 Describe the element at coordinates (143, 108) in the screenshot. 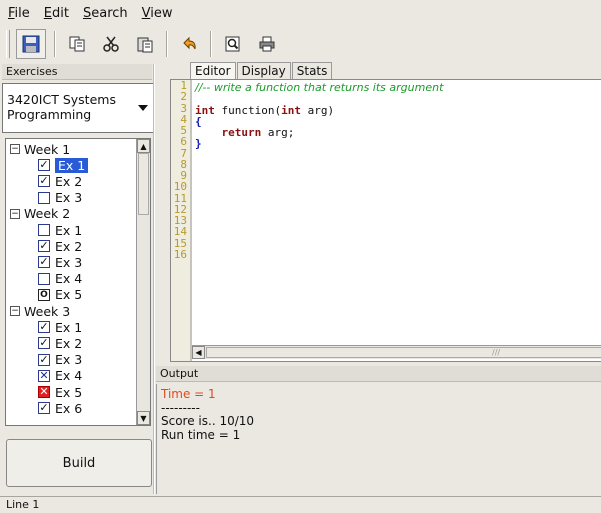

I see `chevron-down-icon` at that location.